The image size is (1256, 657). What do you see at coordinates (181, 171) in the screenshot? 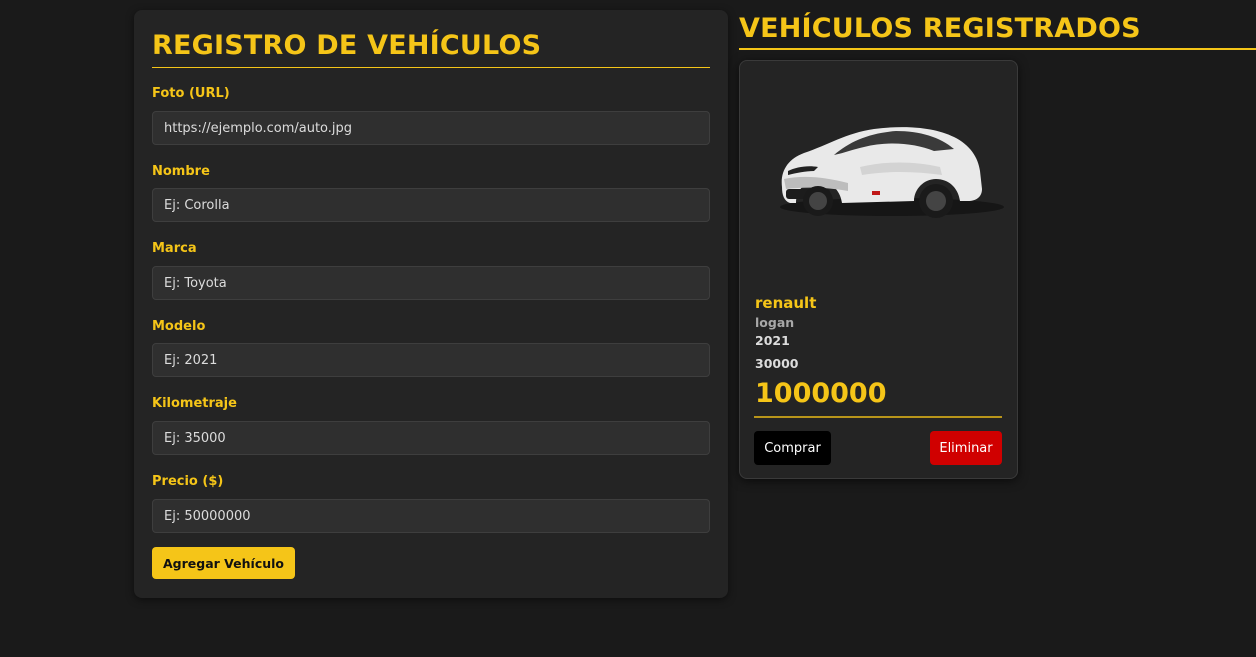
I see `name-label: Nombre` at bounding box center [181, 171].